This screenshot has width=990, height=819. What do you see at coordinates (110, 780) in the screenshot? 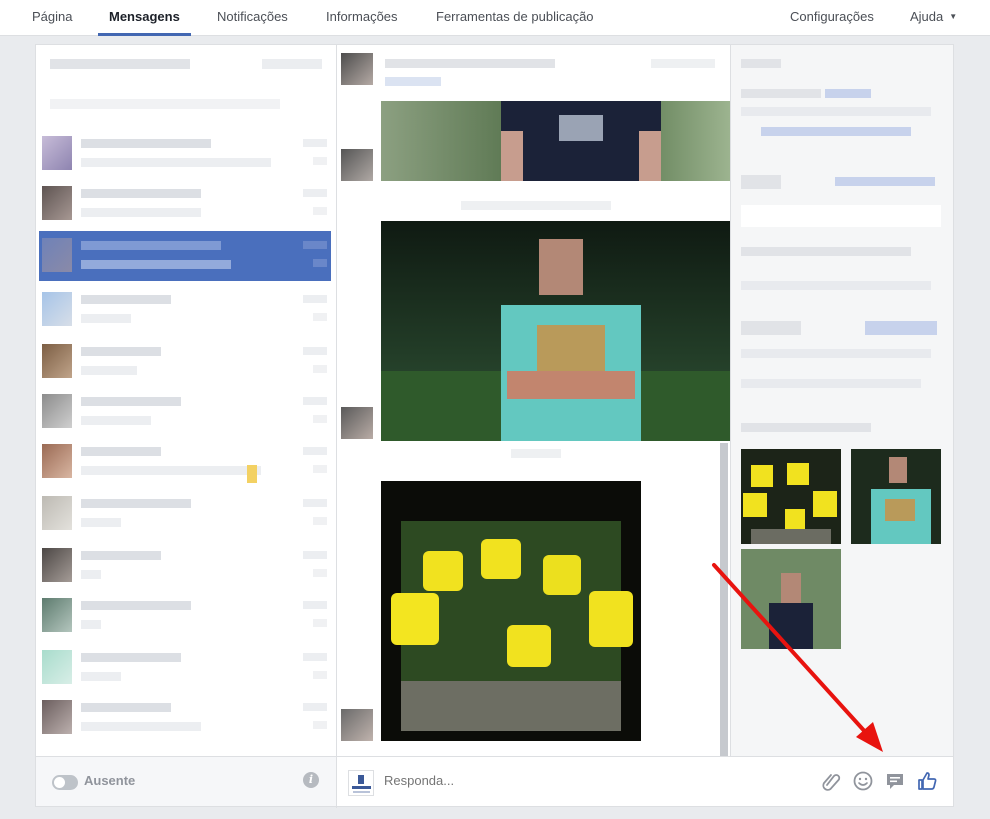
I see `away-status-label: Ausente` at bounding box center [110, 780].